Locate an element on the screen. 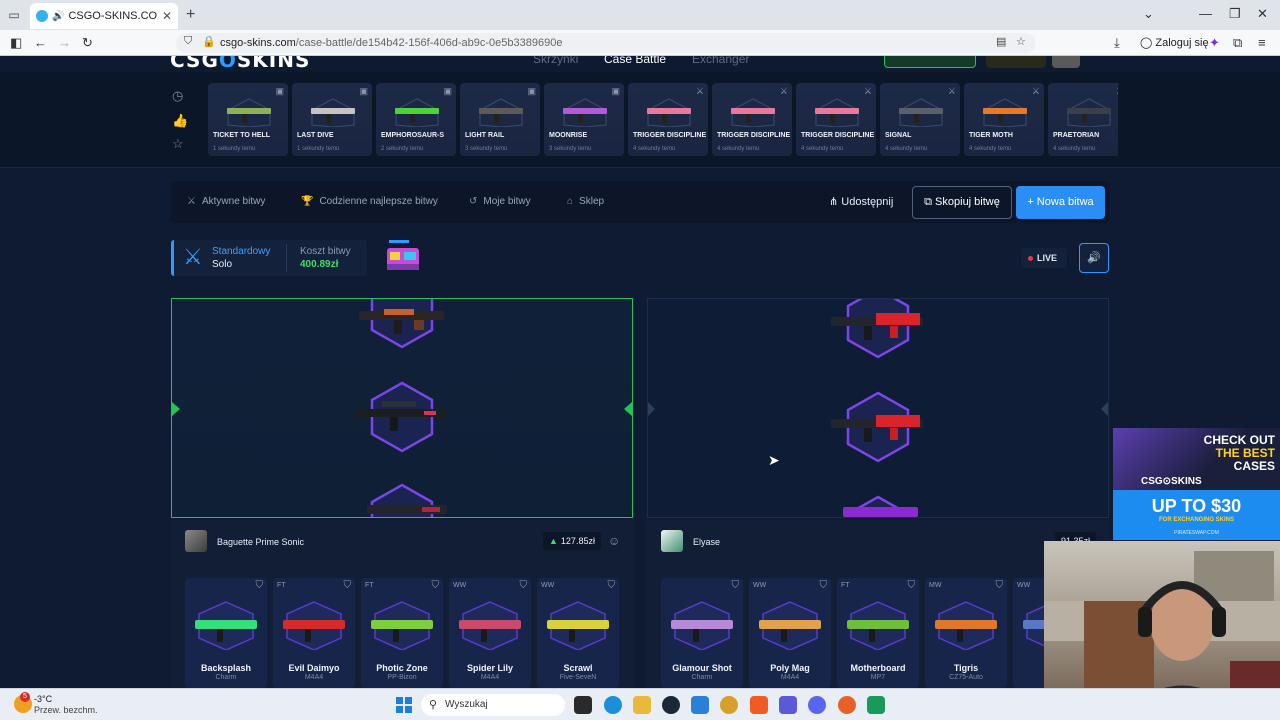 The image size is (1280, 720). store-icon is located at coordinates (700, 705).